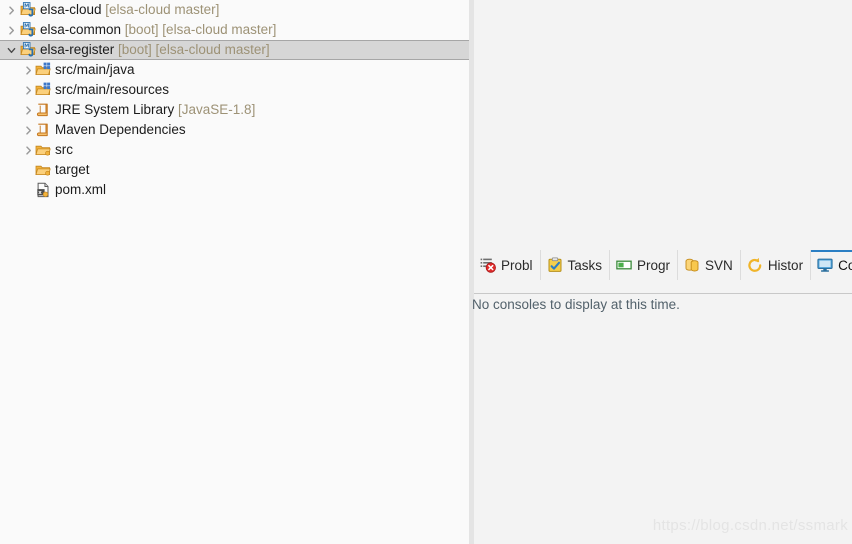 The width and height of the screenshot is (852, 544). Describe the element at coordinates (785, 265) in the screenshot. I see `tab-label: Histor` at that location.